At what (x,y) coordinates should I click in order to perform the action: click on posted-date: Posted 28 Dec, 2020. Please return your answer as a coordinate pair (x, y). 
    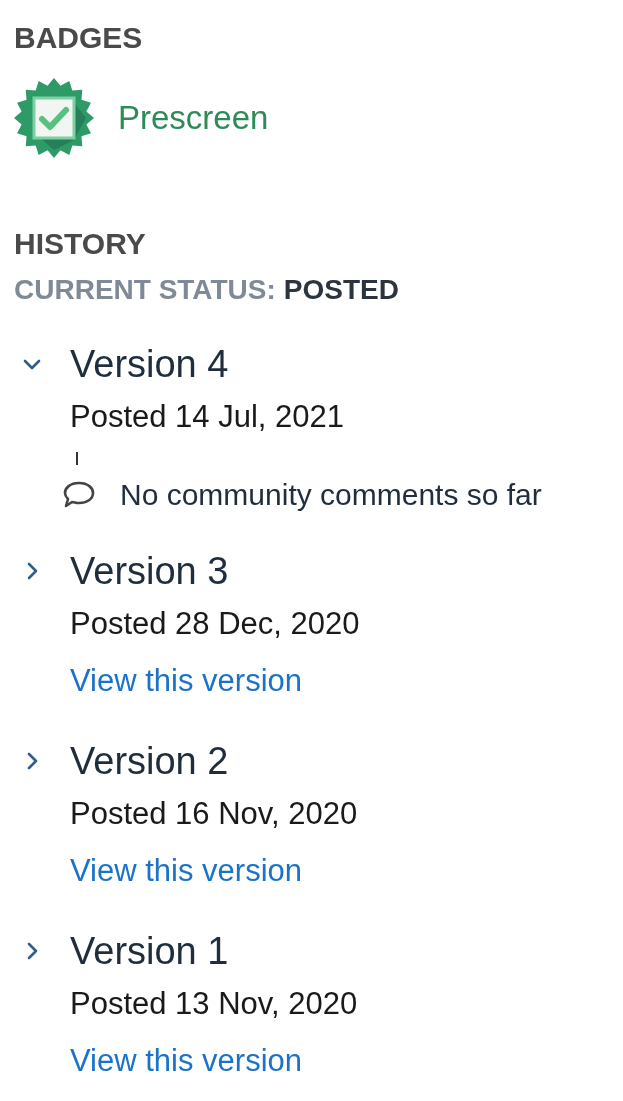
    Looking at the image, I should click on (215, 624).